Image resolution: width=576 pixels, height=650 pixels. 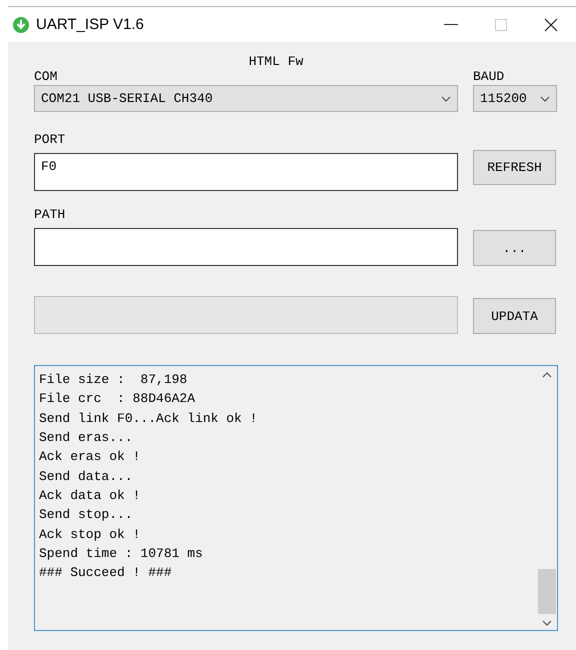 I want to click on window-title: UART_ISP V1.6, so click(x=90, y=24).